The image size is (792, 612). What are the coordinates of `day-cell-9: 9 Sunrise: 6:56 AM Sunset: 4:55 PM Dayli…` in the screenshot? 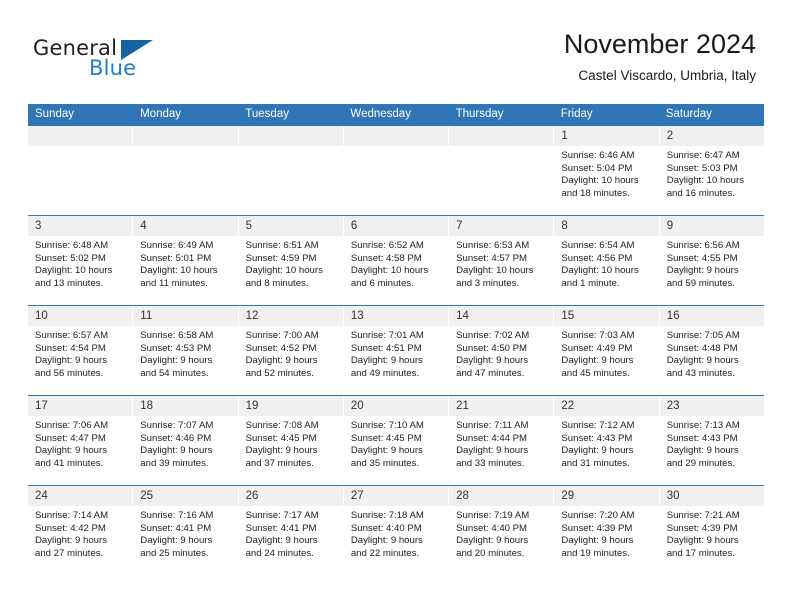 It's located at (711, 260).